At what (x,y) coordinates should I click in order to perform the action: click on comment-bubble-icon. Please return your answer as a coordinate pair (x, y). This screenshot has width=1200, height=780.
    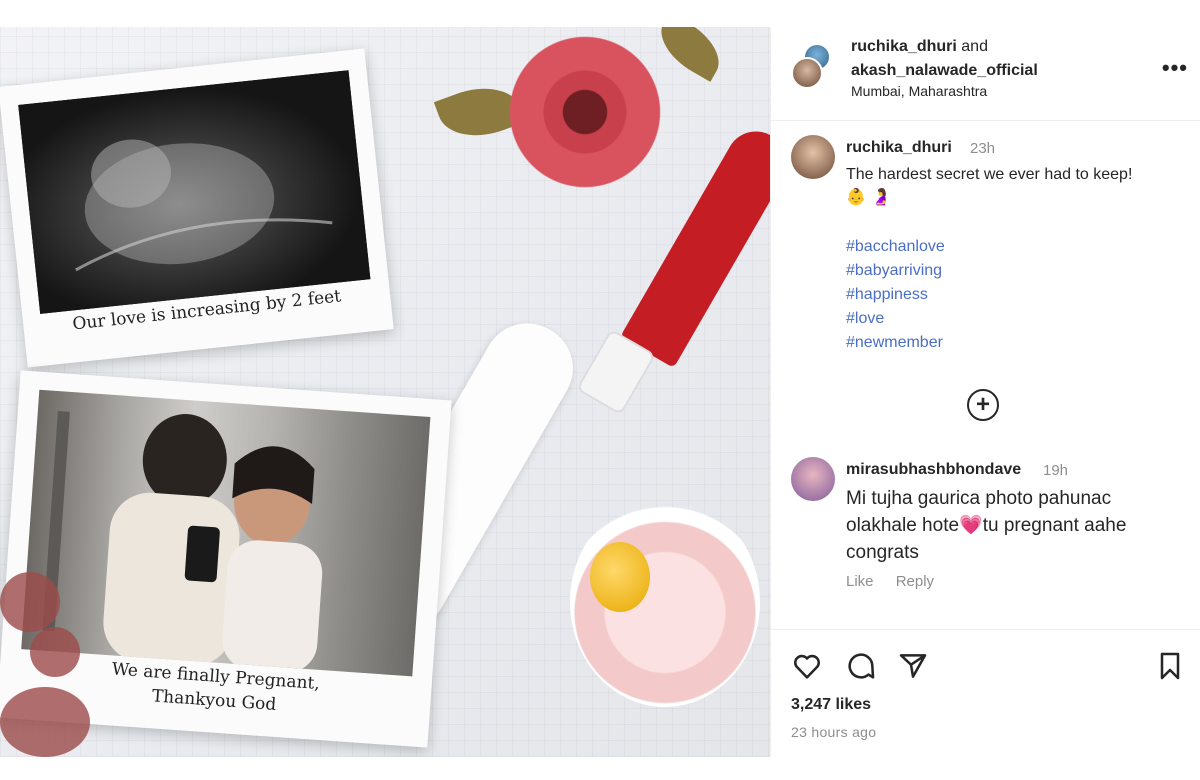
    Looking at the image, I should click on (861, 666).